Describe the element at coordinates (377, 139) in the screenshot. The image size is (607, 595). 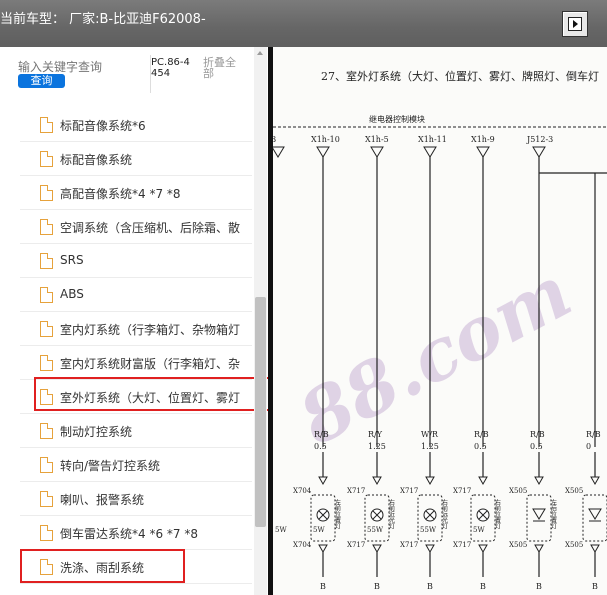
I see `connector-pin-label: X1h-5` at that location.